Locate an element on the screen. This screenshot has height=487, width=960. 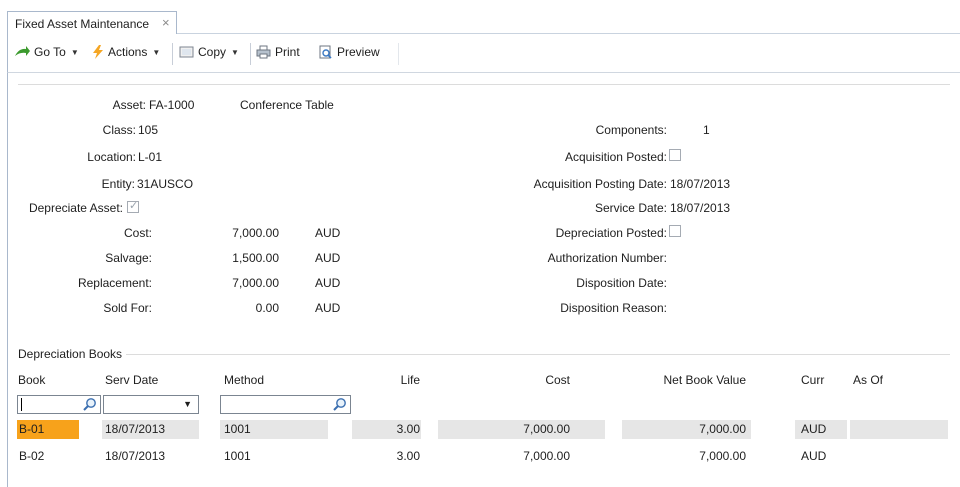
disposition-date-label: Disposition Date: is located at coordinates (621, 283).